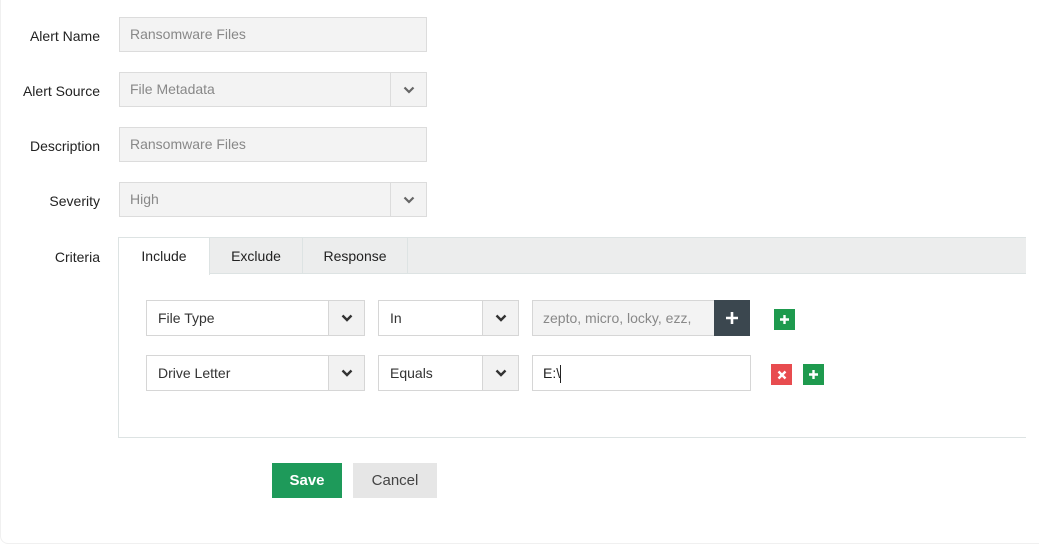 The height and width of the screenshot is (544, 1039). I want to click on tab-response: Response, so click(355, 256).